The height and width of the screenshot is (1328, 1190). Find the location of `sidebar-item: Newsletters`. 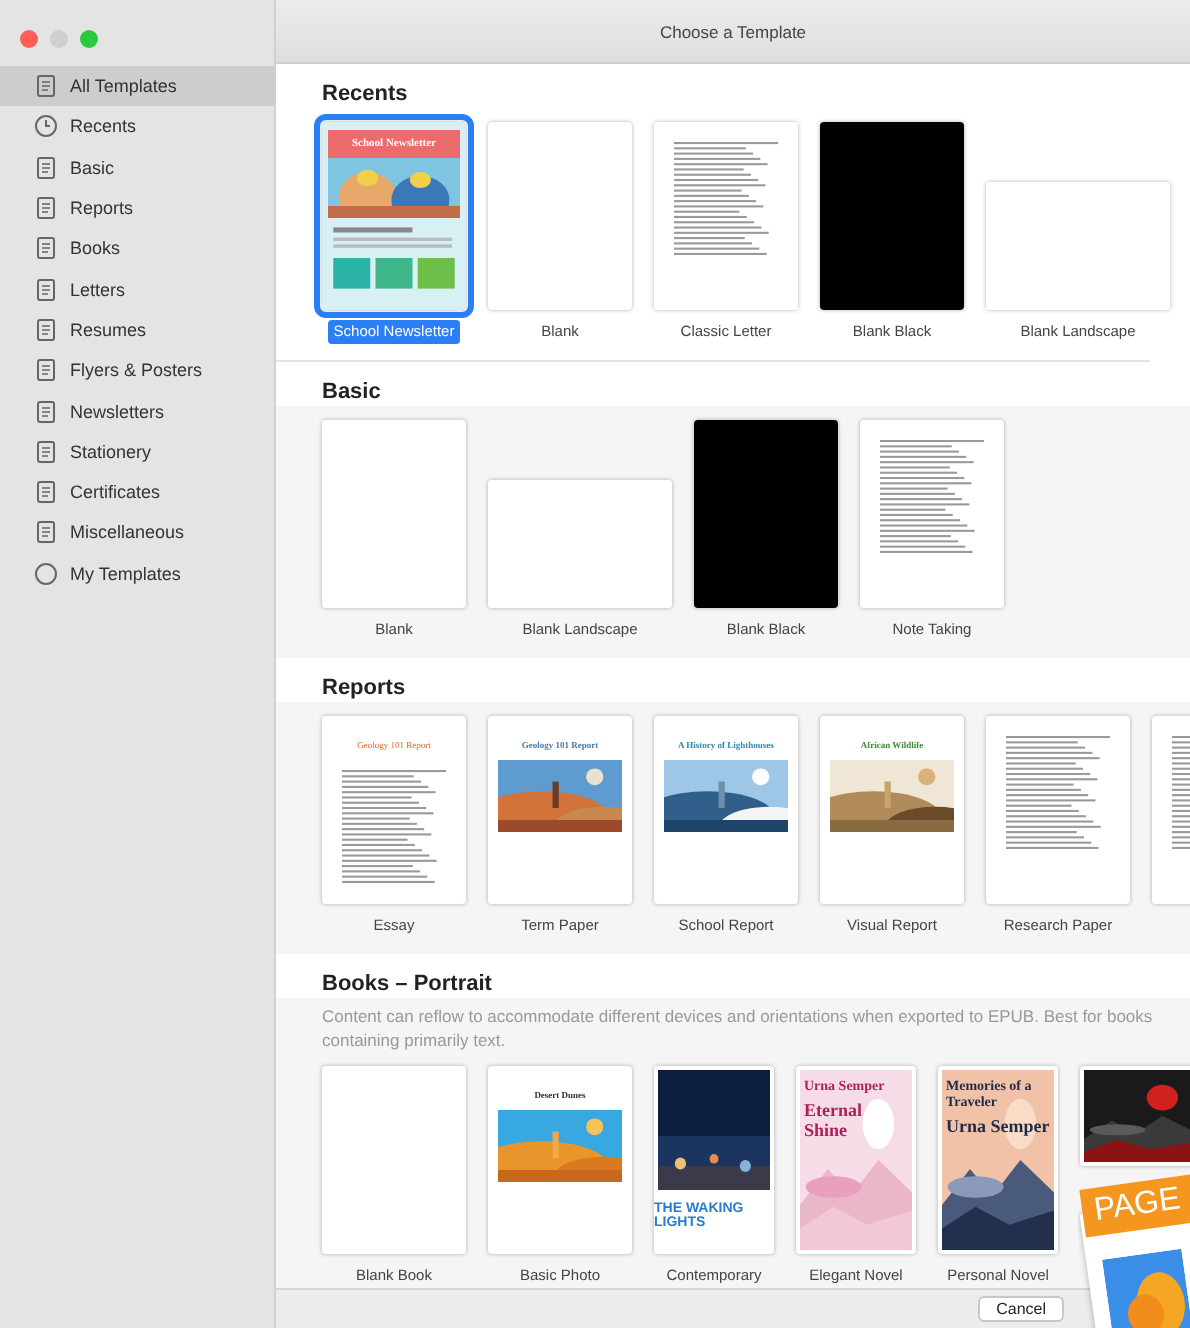

sidebar-item: Newsletters is located at coordinates (137, 411).